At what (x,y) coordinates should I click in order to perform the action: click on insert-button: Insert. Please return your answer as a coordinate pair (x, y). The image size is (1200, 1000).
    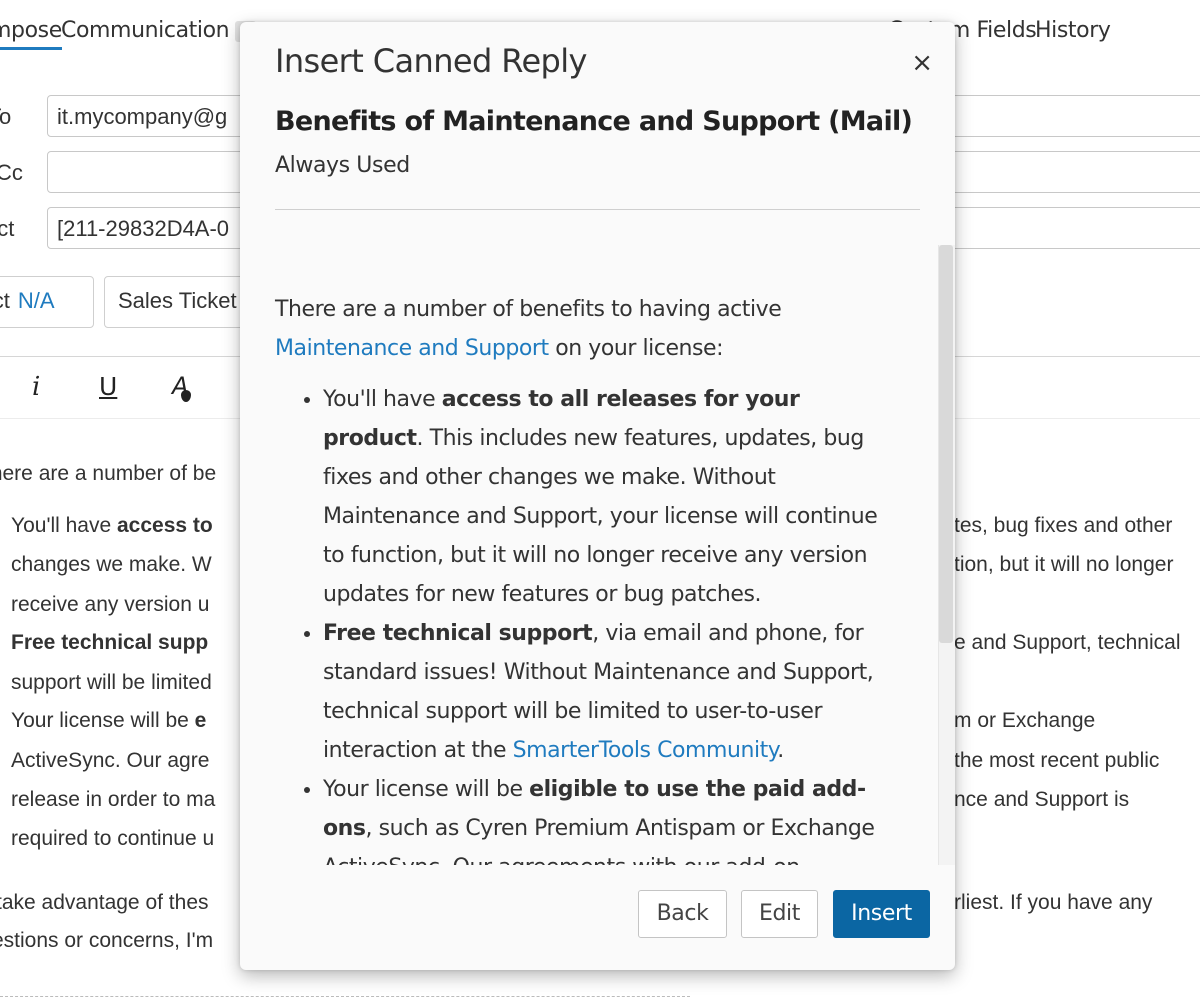
    Looking at the image, I should click on (881, 914).